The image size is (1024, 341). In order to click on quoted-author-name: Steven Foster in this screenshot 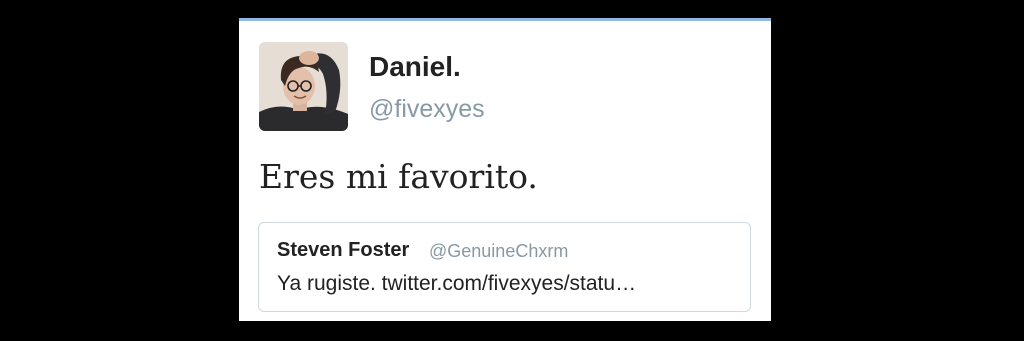, I will do `click(343, 250)`.